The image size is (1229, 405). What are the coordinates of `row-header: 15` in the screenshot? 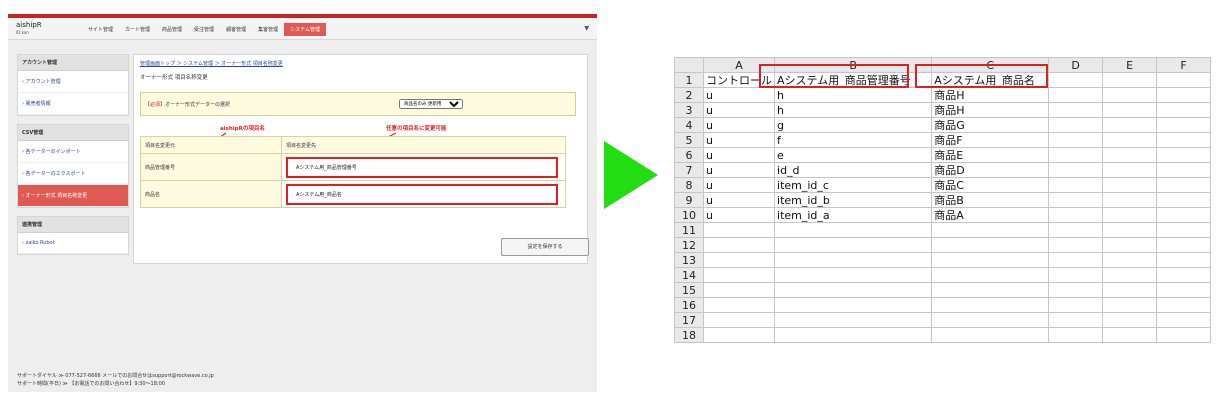 It's located at (689, 290).